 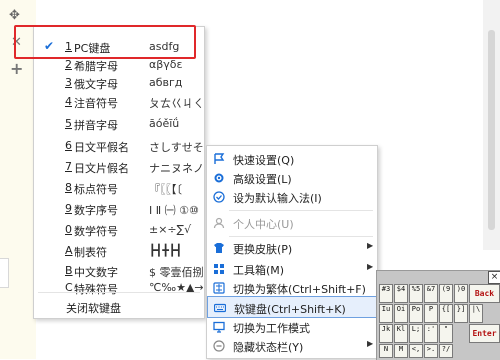 I want to click on check-circle-icon, so click(x=219, y=197).